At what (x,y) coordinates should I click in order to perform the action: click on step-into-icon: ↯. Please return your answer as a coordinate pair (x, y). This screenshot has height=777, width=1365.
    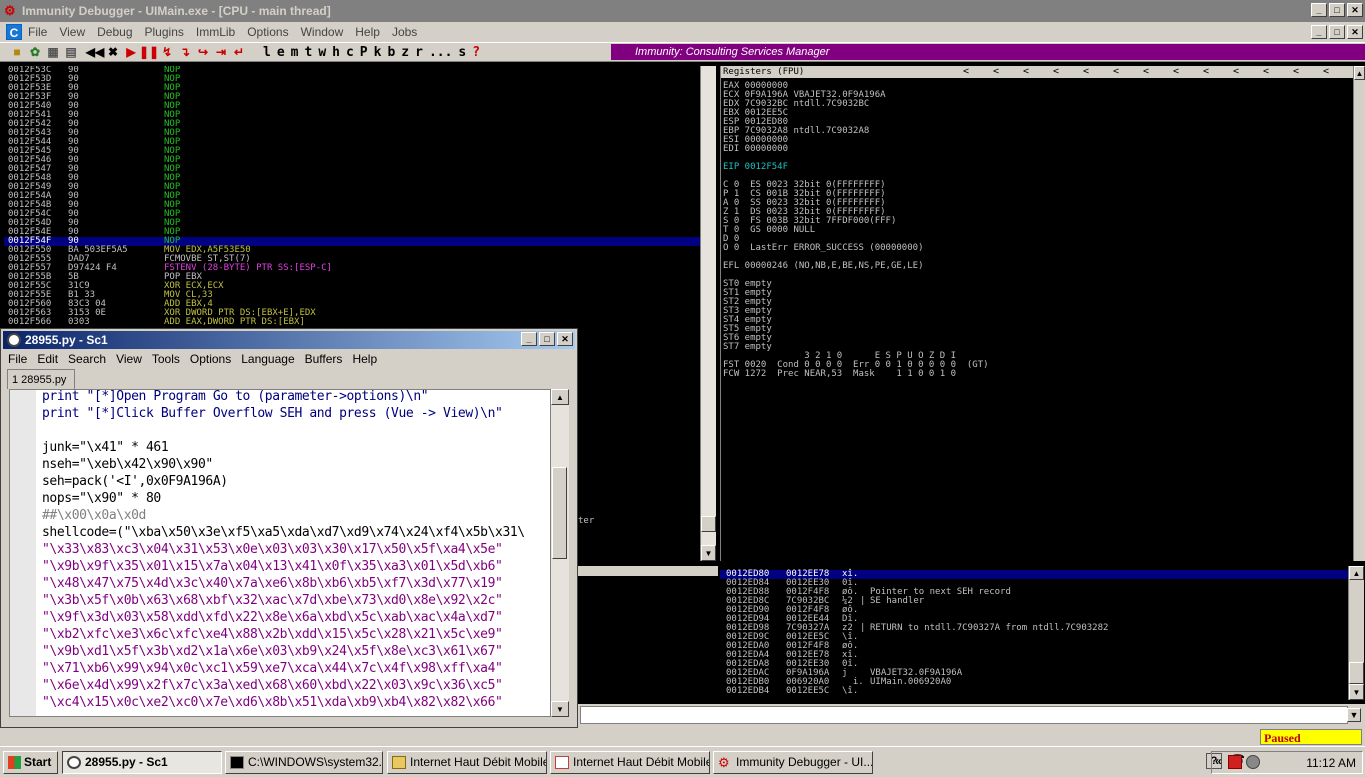
    Looking at the image, I should click on (167, 52).